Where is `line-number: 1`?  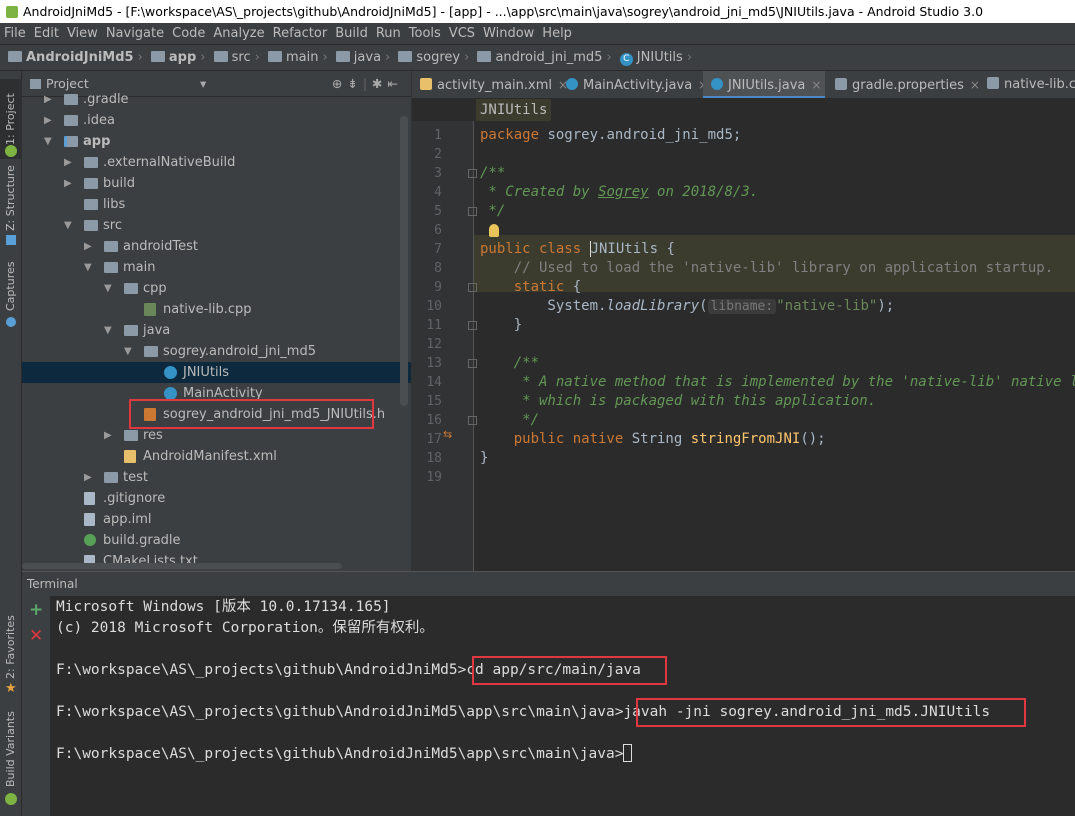
line-number: 1 is located at coordinates (438, 135).